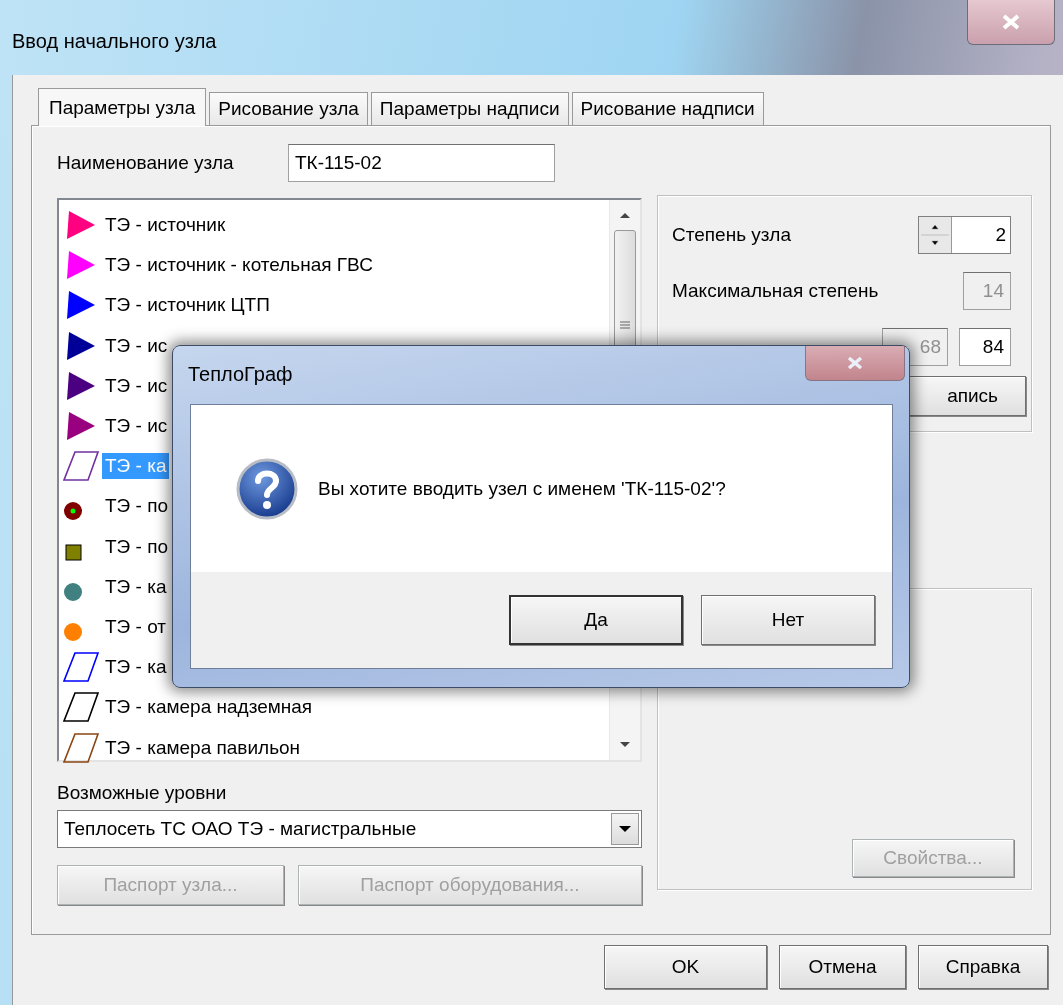  Describe the element at coordinates (240, 374) in the screenshot. I see `dialog-title: ТеплоГраф` at that location.